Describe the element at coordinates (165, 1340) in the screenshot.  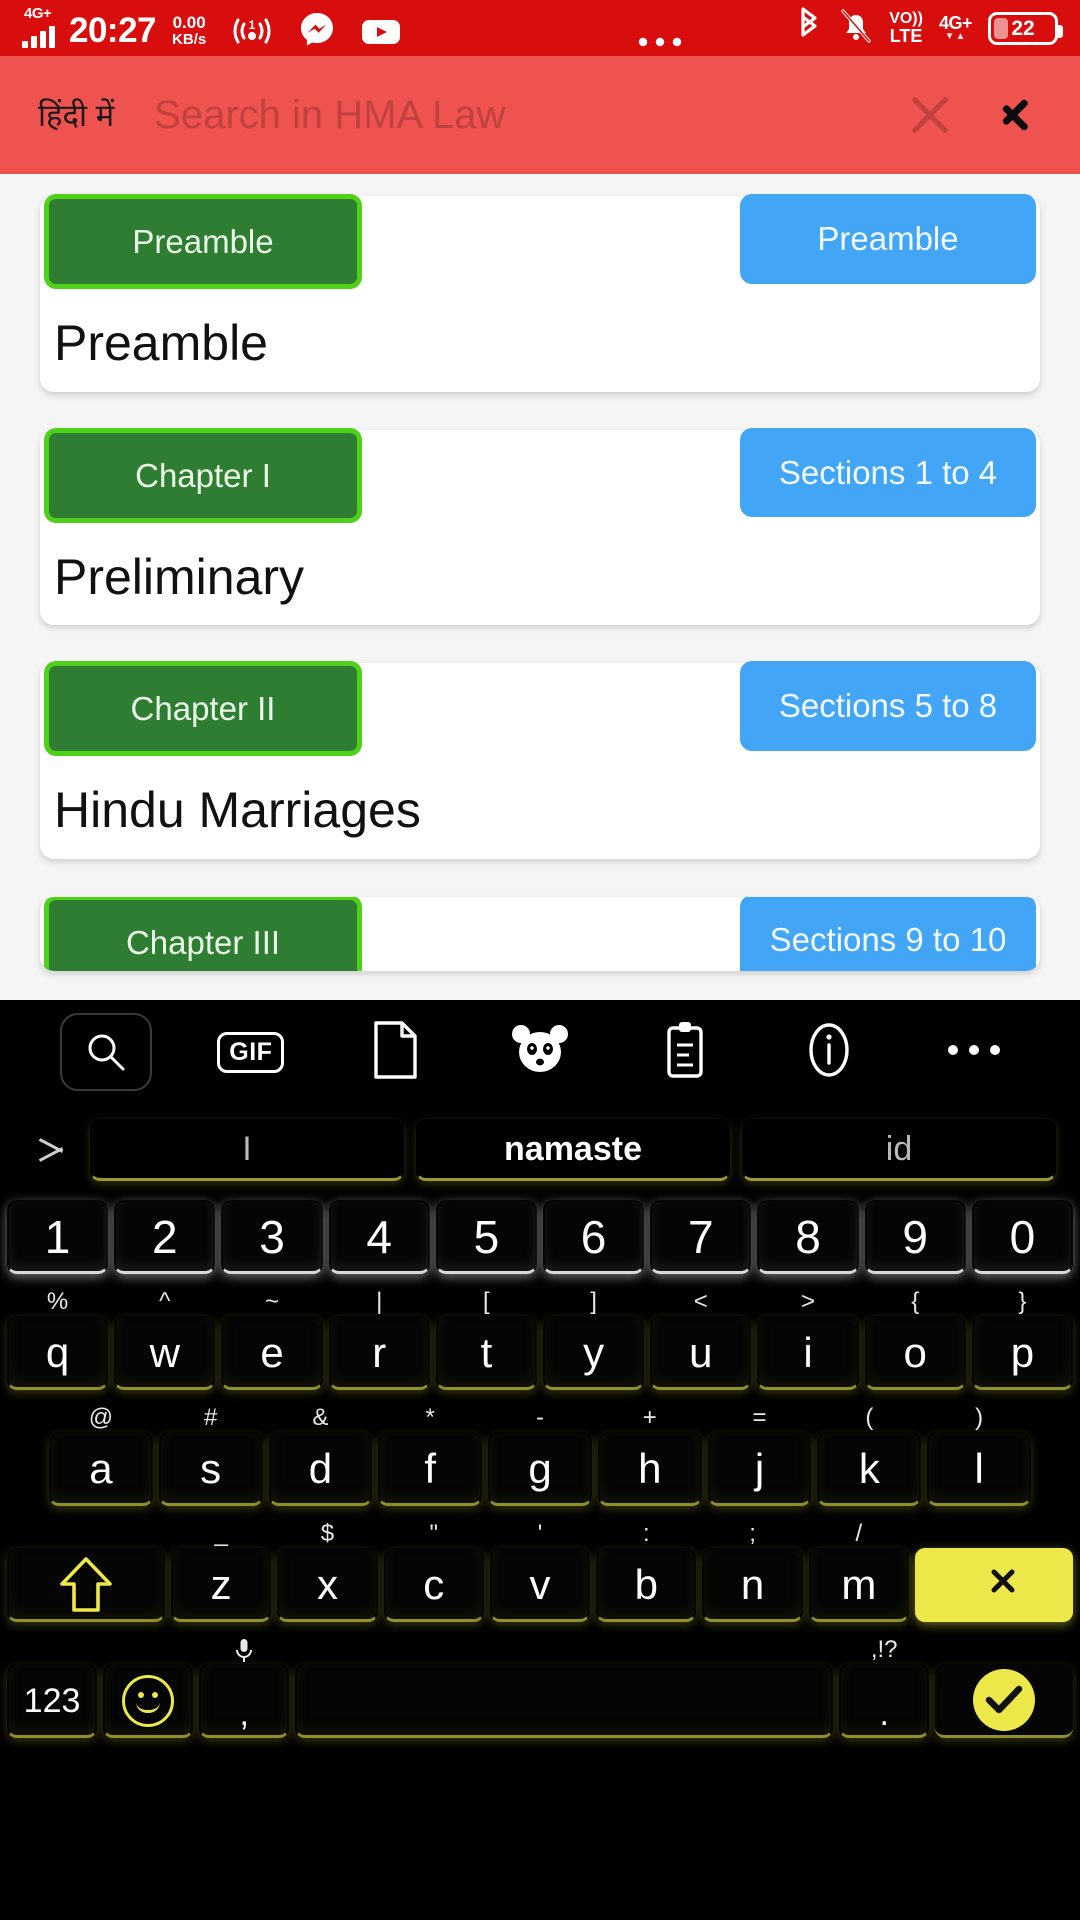
I see `key-w: ^ w` at that location.